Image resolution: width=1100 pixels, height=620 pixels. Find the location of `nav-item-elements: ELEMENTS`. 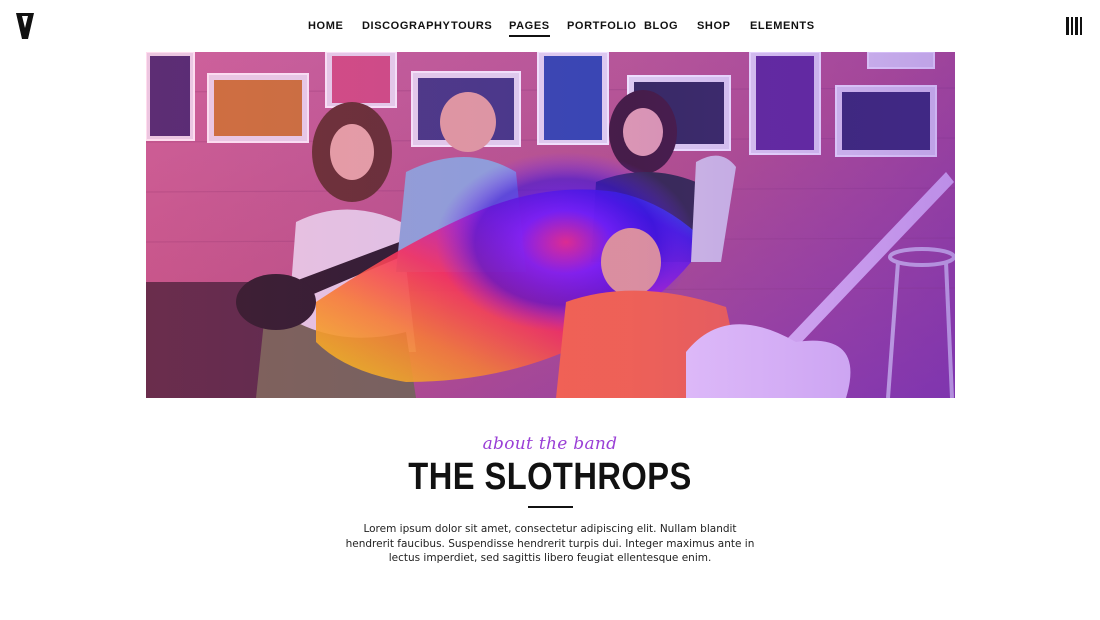

nav-item-elements: ELEMENTS is located at coordinates (782, 26).